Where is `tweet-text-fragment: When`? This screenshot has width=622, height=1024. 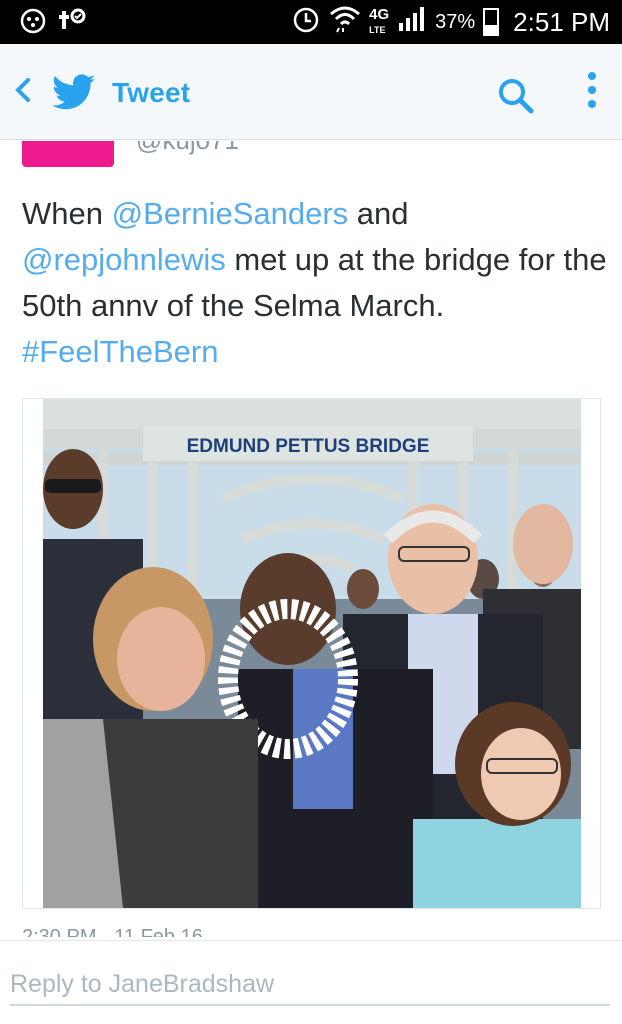
tweet-text-fragment: When is located at coordinates (67, 213).